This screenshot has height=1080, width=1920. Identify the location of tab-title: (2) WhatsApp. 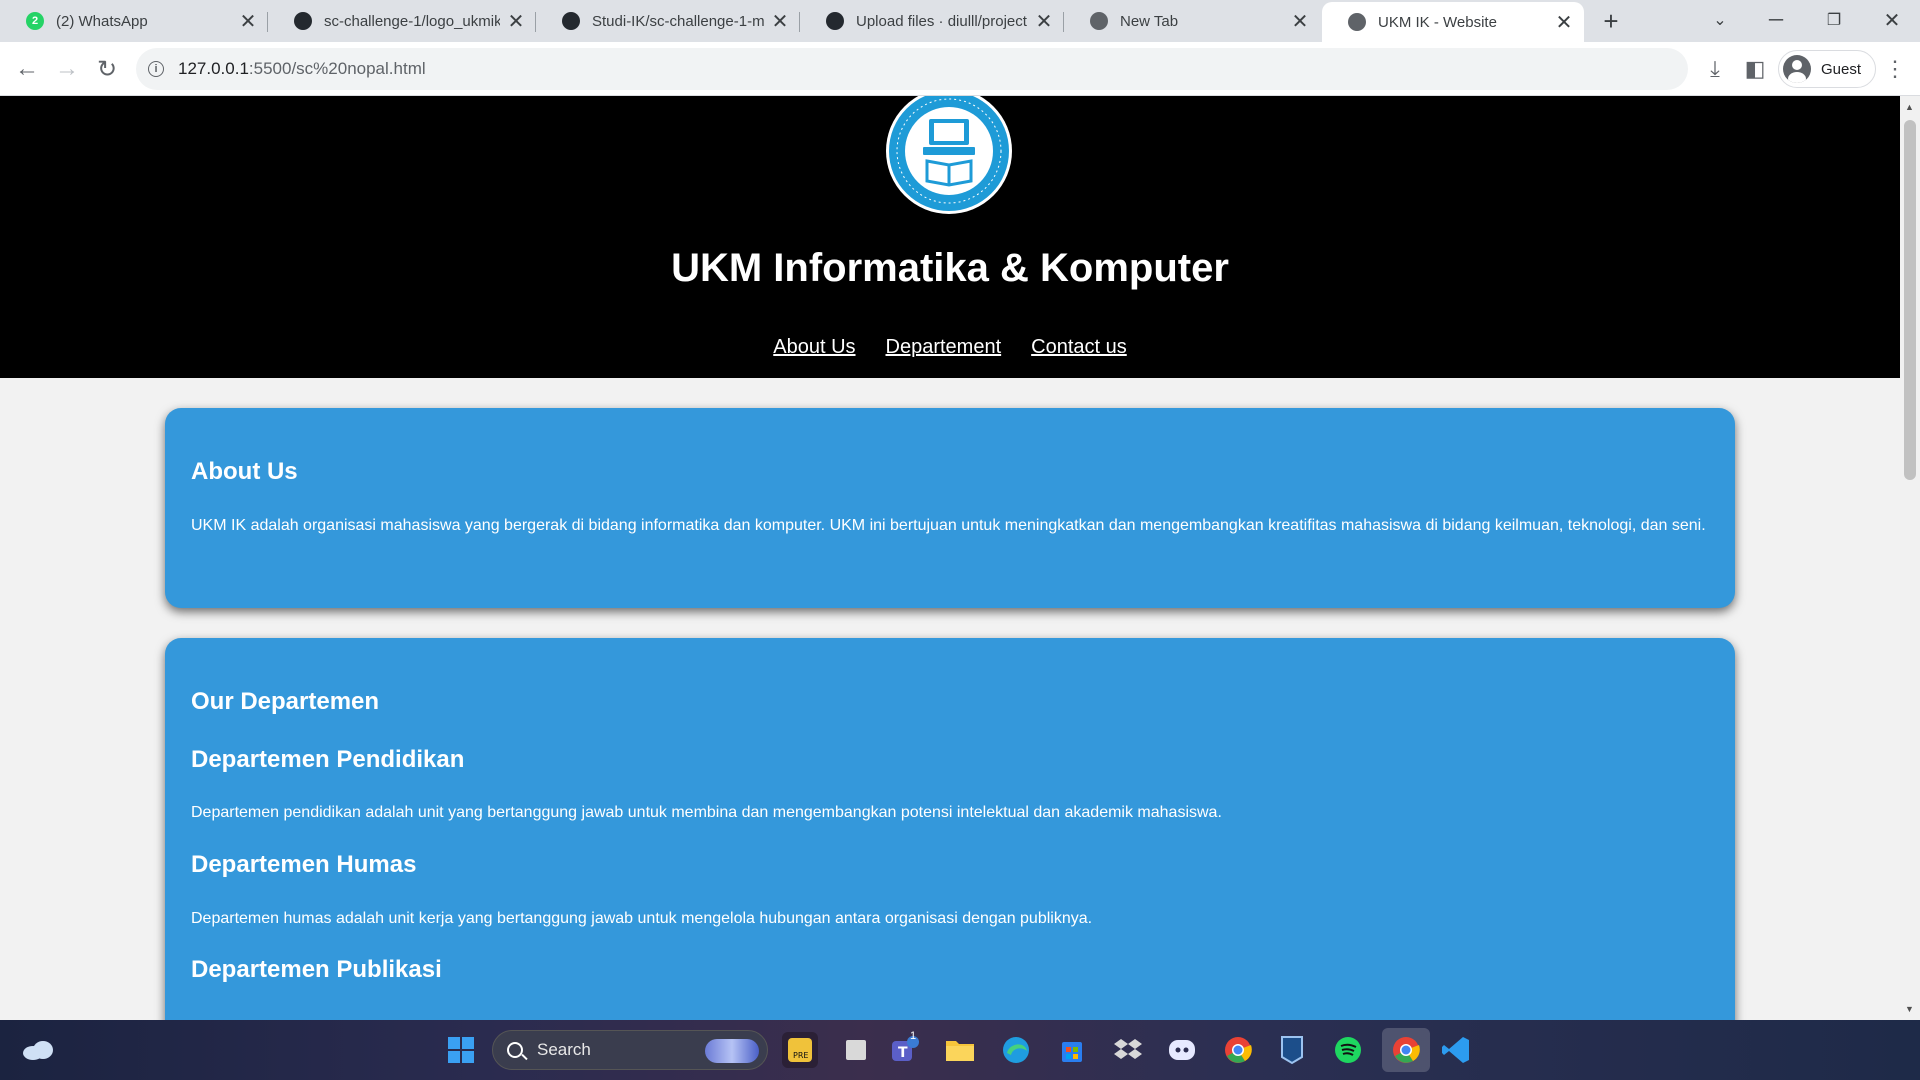
(102, 21).